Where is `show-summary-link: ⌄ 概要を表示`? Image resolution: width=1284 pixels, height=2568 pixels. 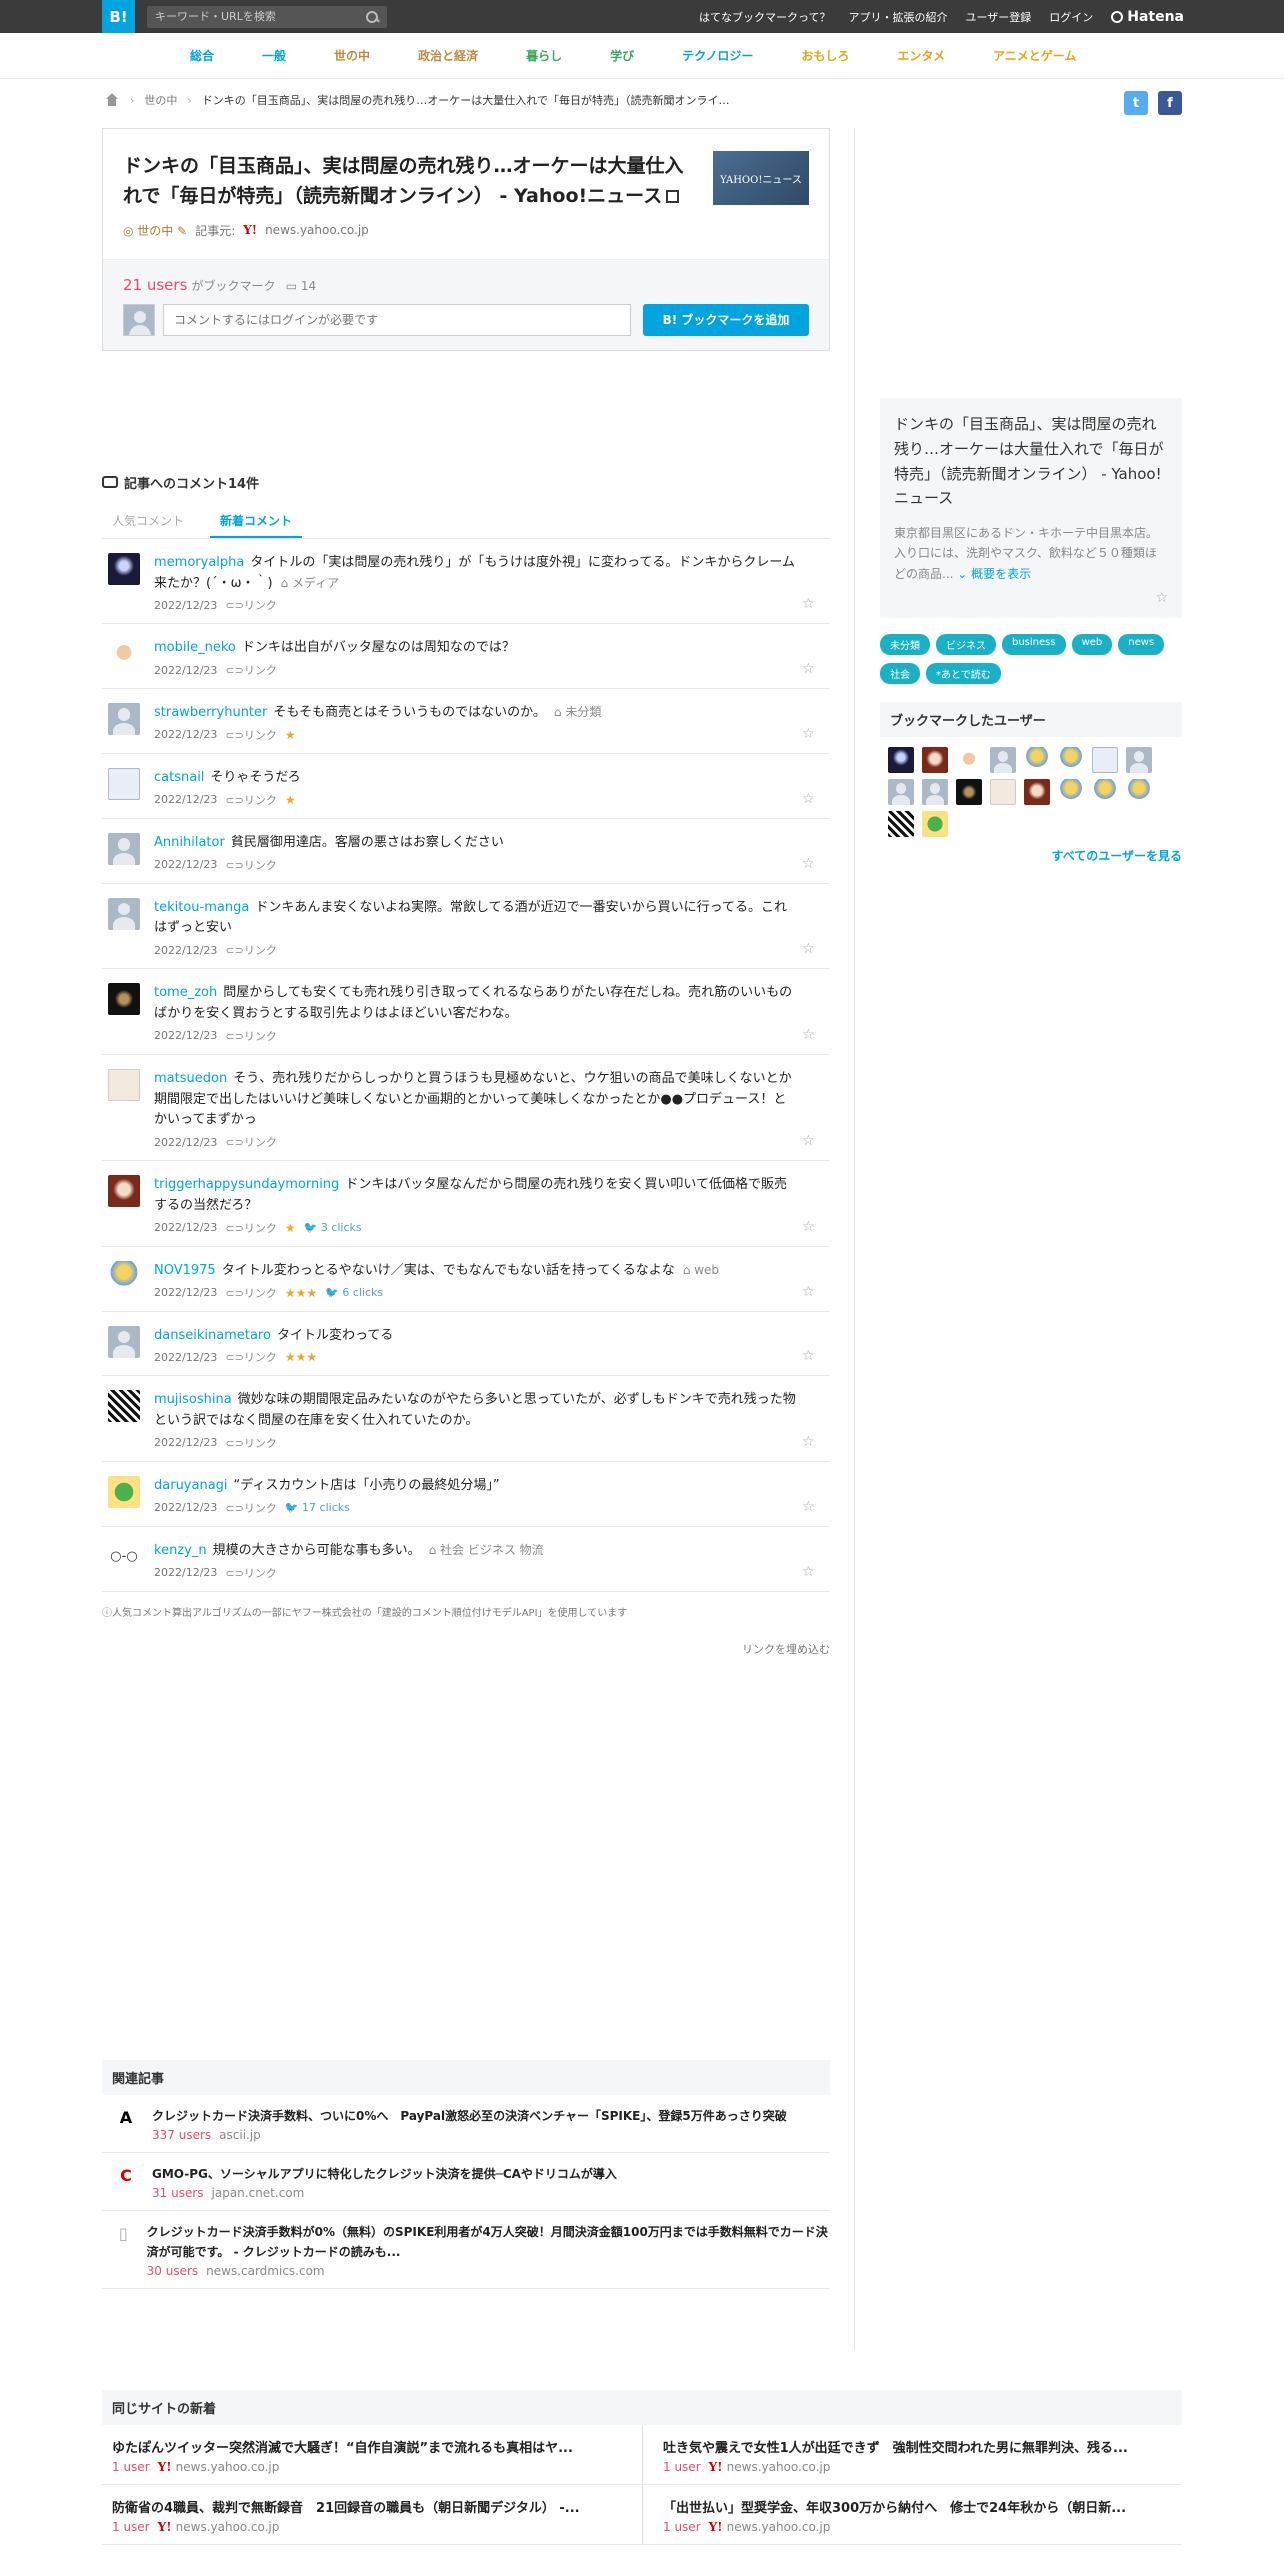
show-summary-link: ⌄ 概要を表示 is located at coordinates (994, 574).